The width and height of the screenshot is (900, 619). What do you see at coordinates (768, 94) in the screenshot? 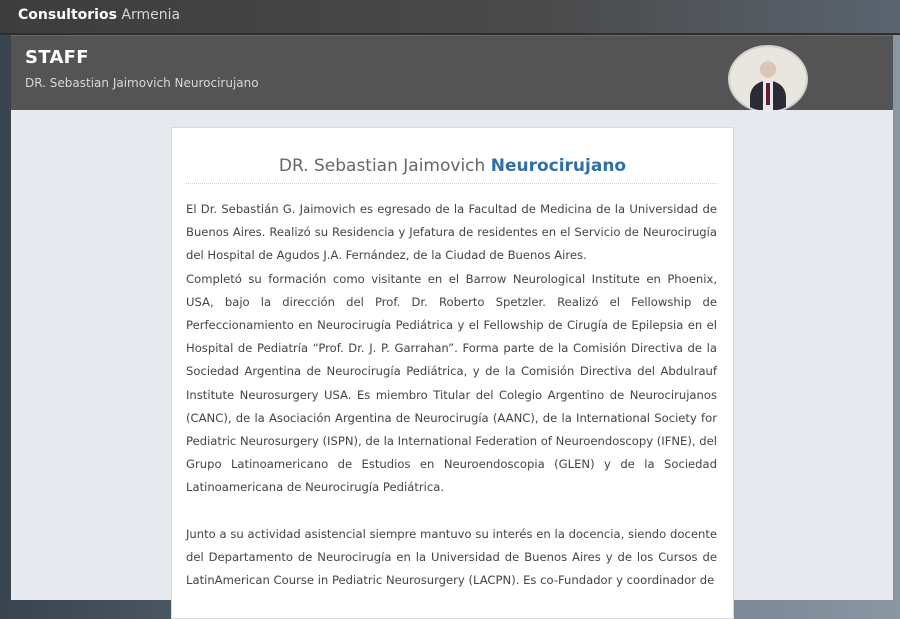
I see `avatar-tie-shape` at bounding box center [768, 94].